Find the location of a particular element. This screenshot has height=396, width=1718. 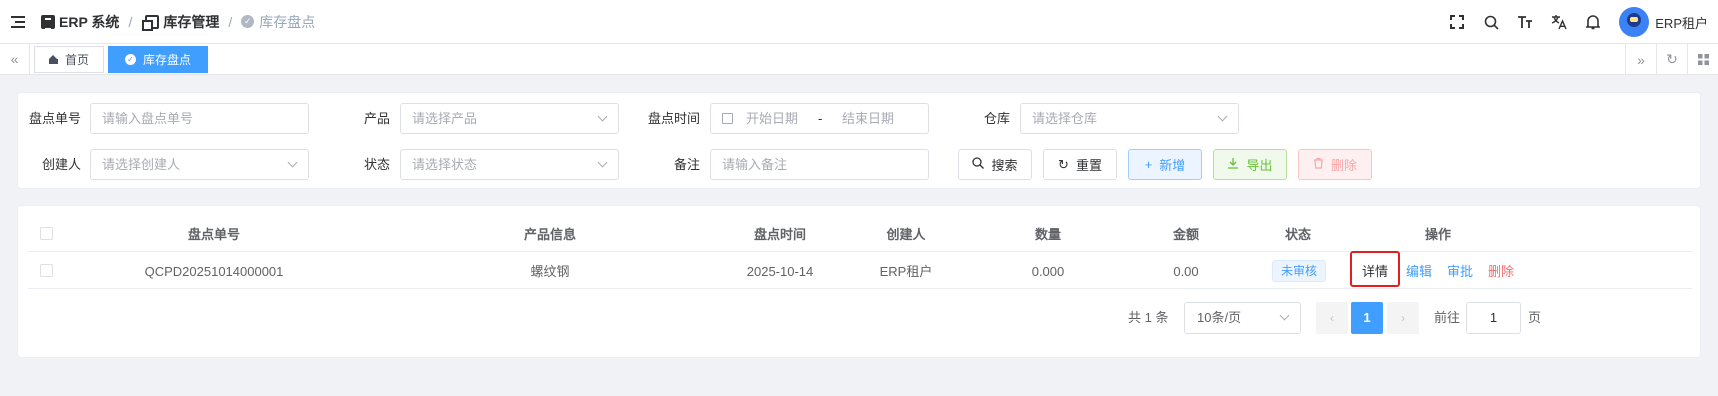

cell-amount: 0.00 is located at coordinates (1186, 271).